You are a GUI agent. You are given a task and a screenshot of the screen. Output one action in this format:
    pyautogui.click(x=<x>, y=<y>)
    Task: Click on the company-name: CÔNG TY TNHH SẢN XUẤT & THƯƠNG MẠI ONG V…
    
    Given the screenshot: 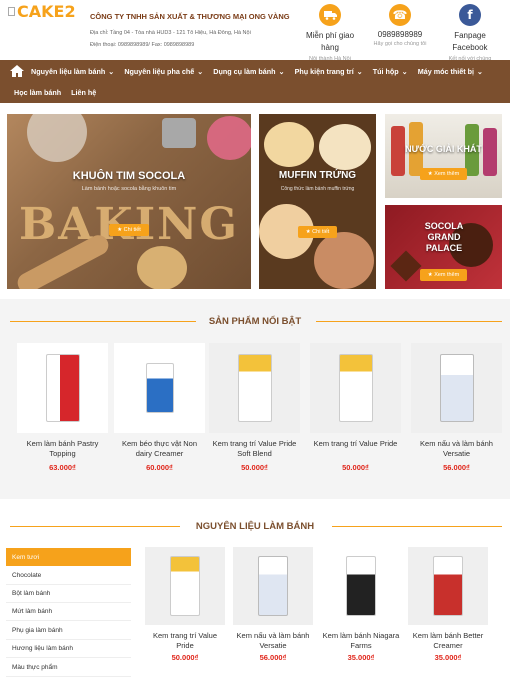 What is the action you would take?
    pyautogui.click(x=190, y=16)
    